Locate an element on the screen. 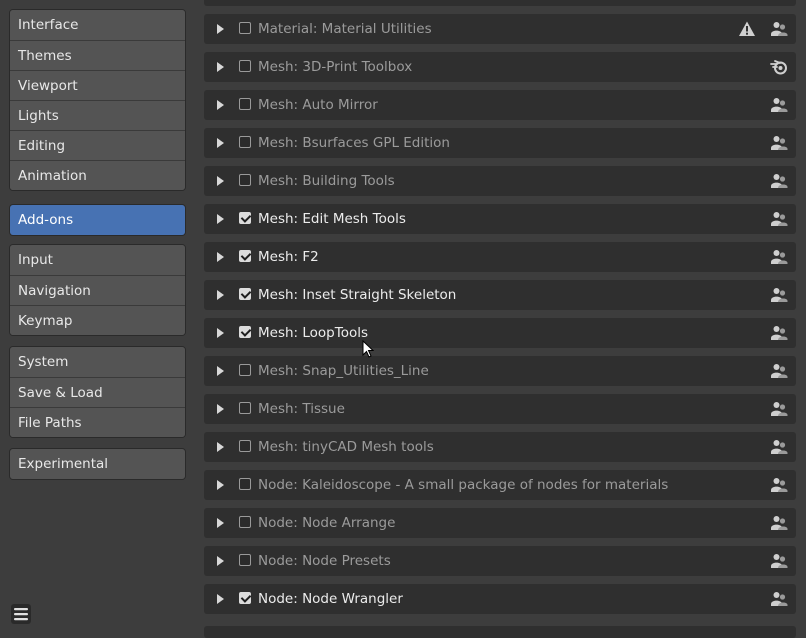 The height and width of the screenshot is (638, 806). sidebar-group: Add-ons is located at coordinates (97, 220).